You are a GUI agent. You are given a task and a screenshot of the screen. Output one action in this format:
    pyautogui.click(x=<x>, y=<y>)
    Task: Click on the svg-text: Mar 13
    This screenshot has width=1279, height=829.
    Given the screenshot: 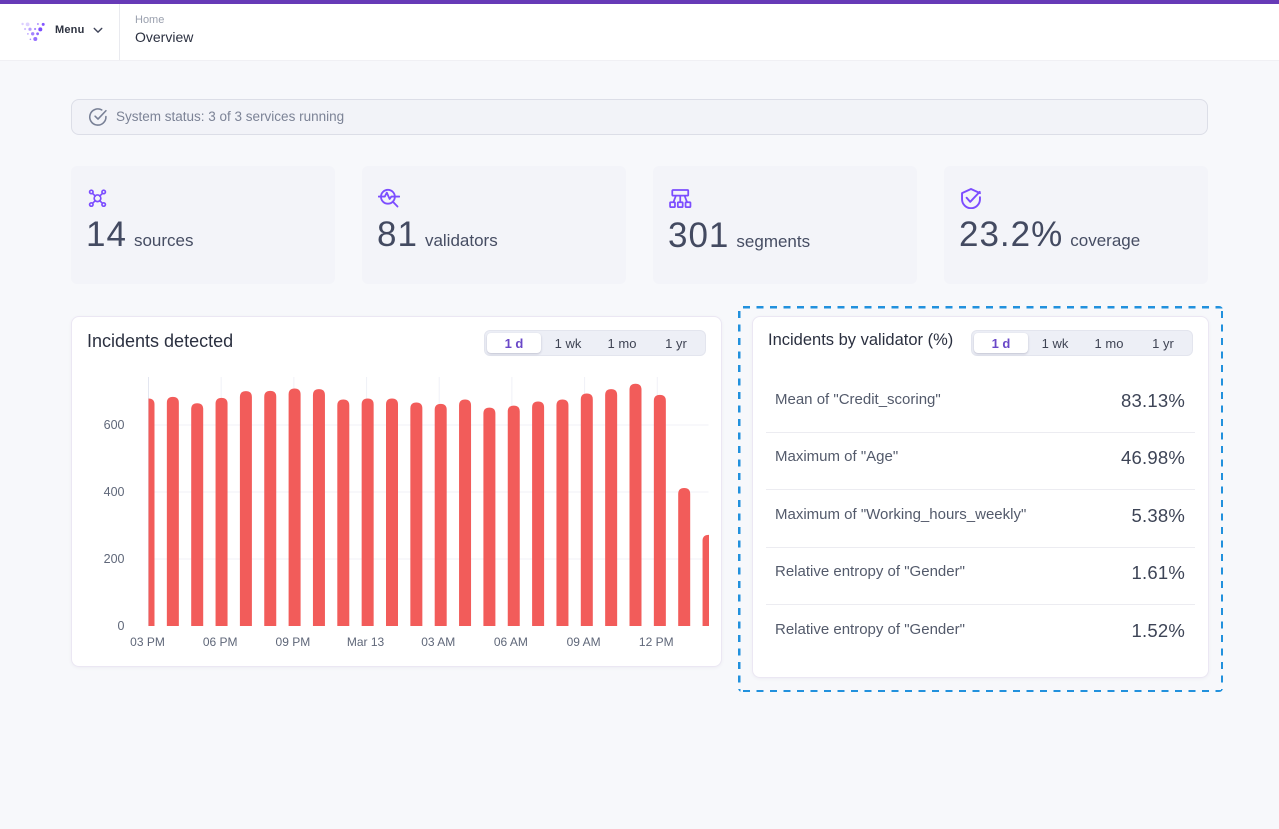 What is the action you would take?
    pyautogui.click(x=366, y=642)
    